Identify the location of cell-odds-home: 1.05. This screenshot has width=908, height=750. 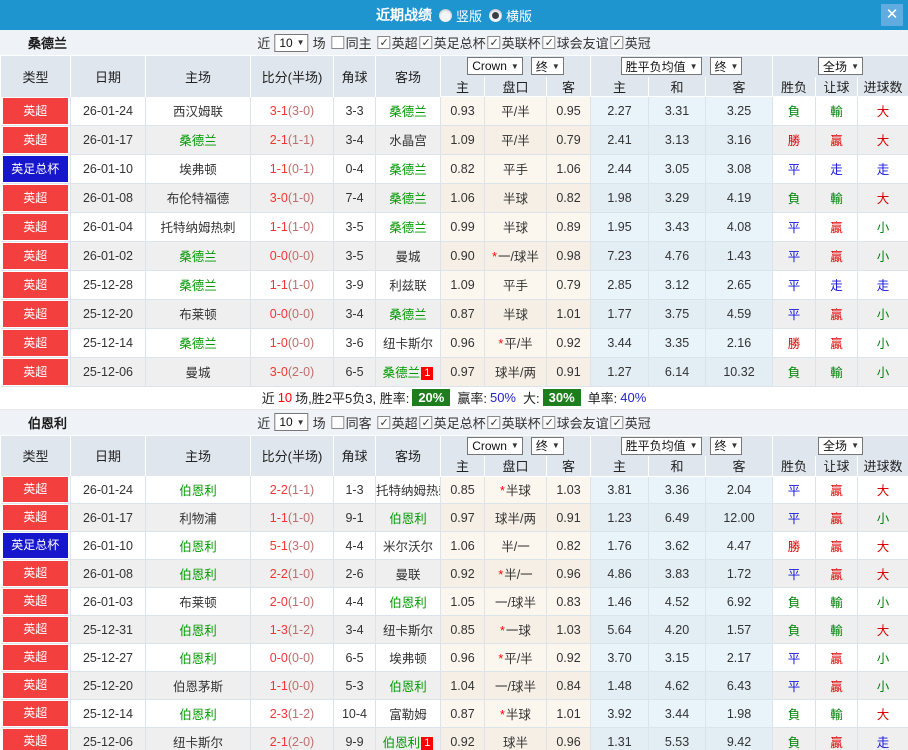
(462, 602).